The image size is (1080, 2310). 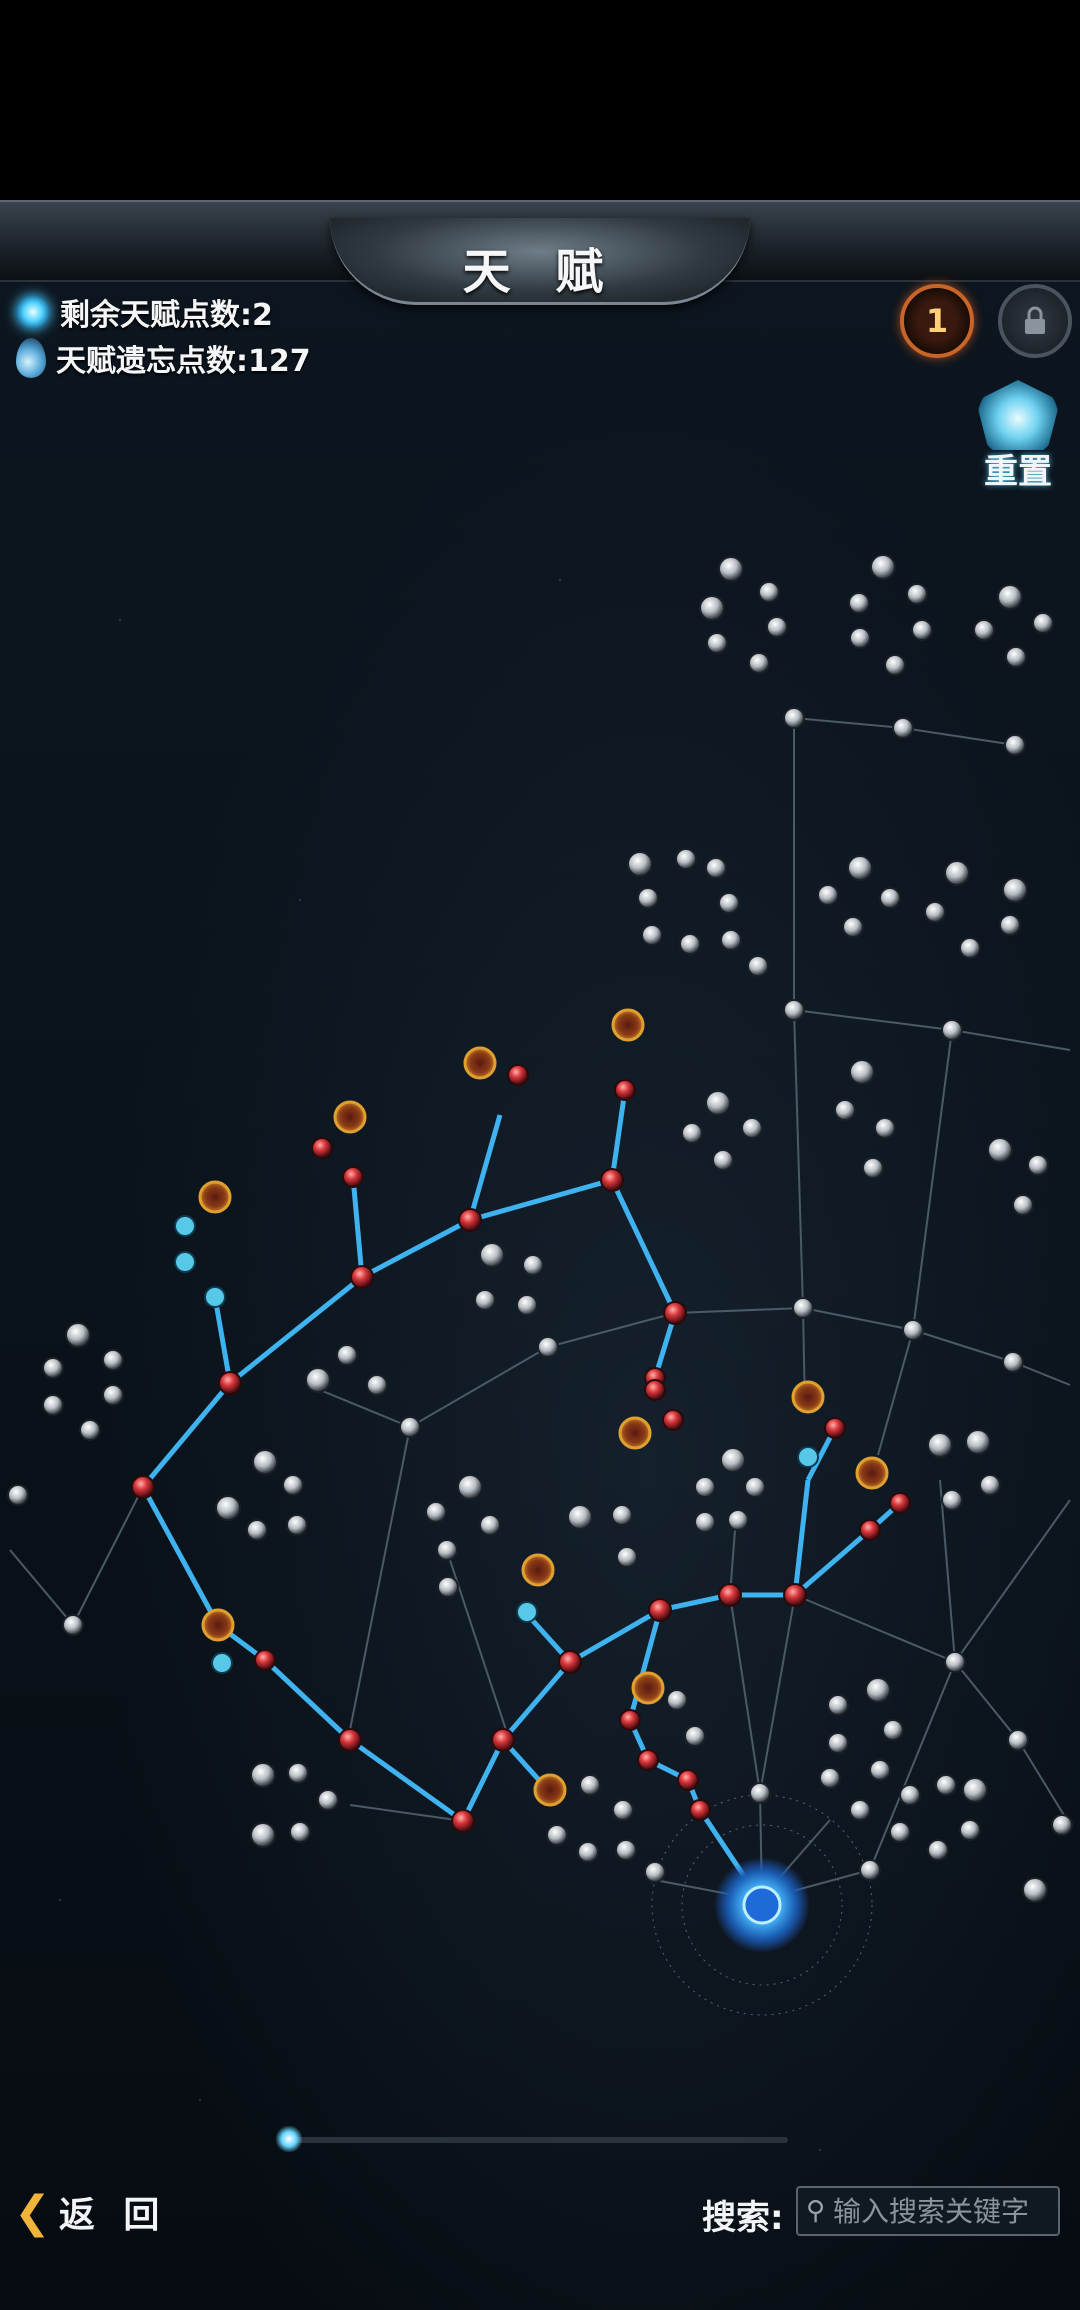 I want to click on horizontal-scrollbar, so click(x=537, y=2140).